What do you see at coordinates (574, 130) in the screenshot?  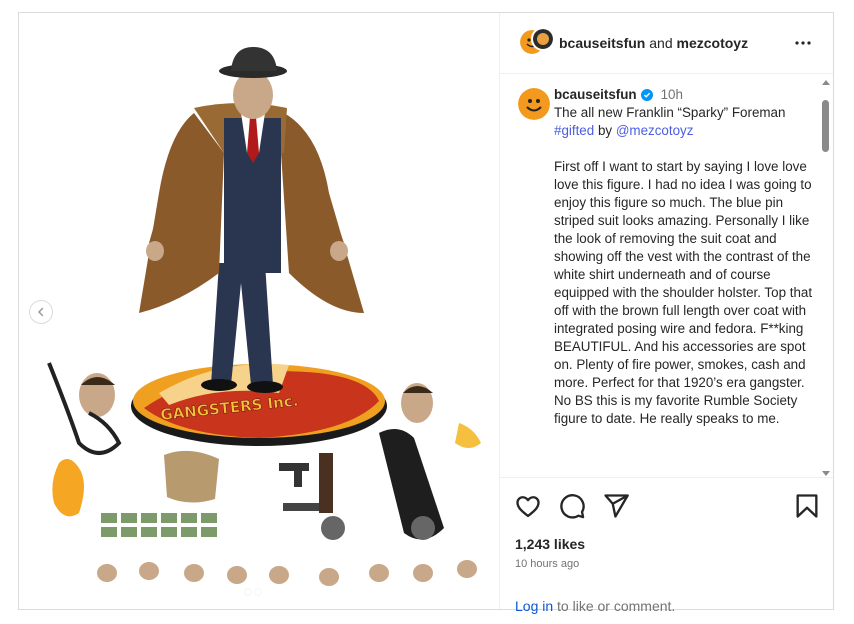 I see `hashtag-link: #gifted` at bounding box center [574, 130].